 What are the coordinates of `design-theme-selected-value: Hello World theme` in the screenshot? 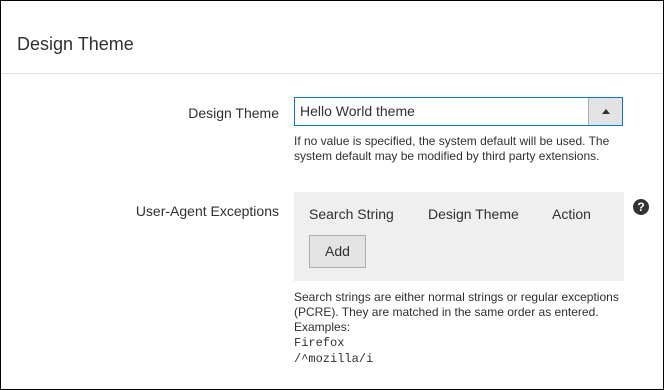 It's located at (357, 111).